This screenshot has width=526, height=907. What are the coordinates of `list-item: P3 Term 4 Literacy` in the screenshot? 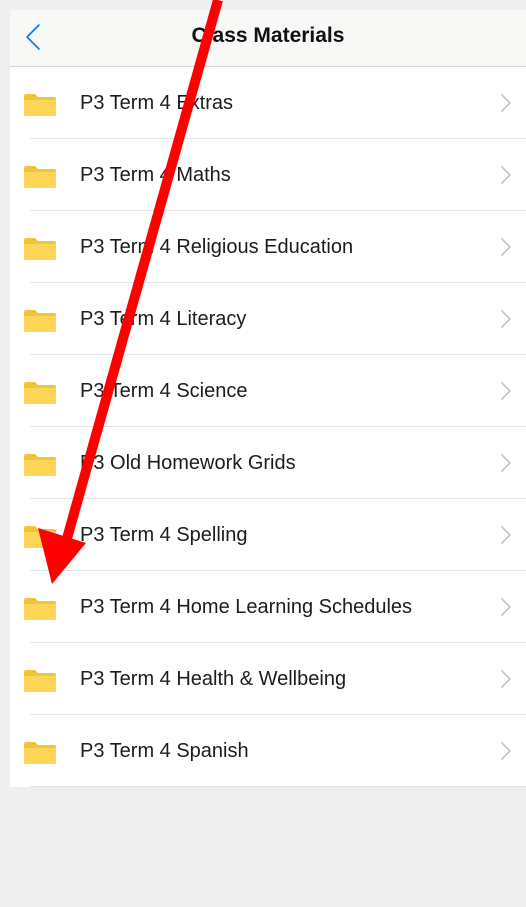 It's located at (268, 319).